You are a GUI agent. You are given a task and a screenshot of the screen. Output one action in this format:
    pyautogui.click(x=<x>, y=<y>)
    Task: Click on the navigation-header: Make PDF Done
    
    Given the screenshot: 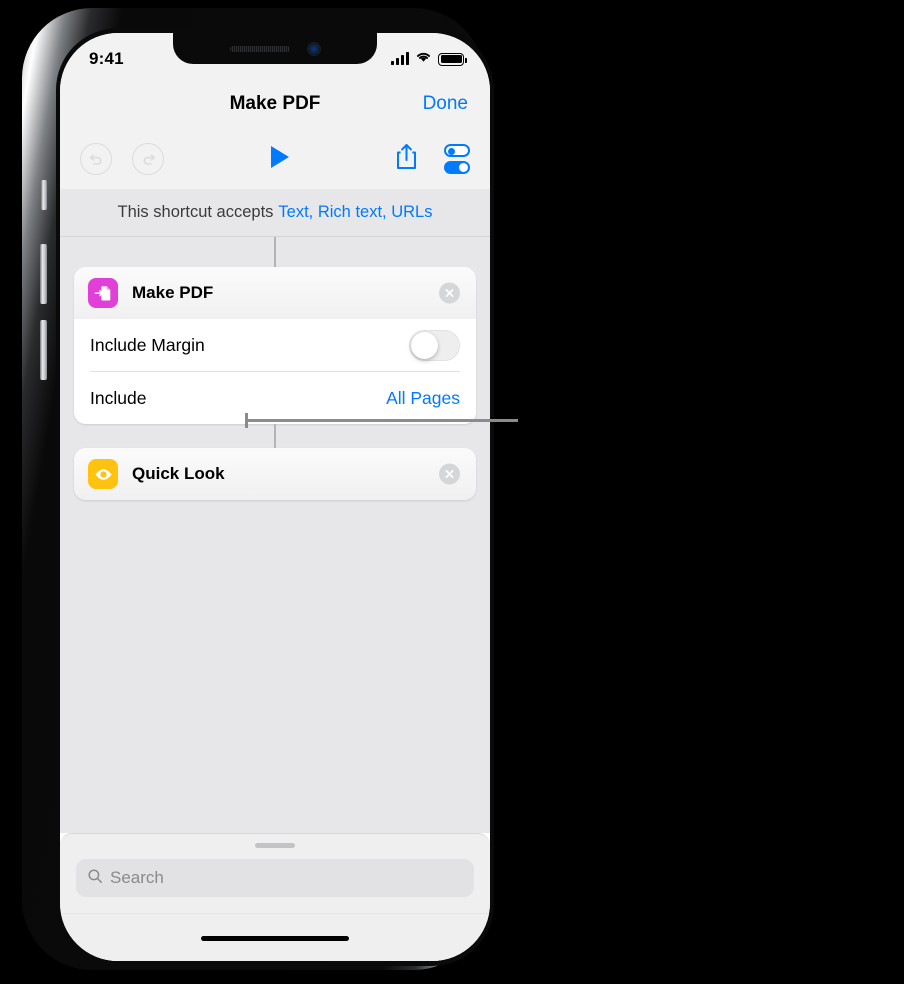 What is the action you would take?
    pyautogui.click(x=275, y=104)
    